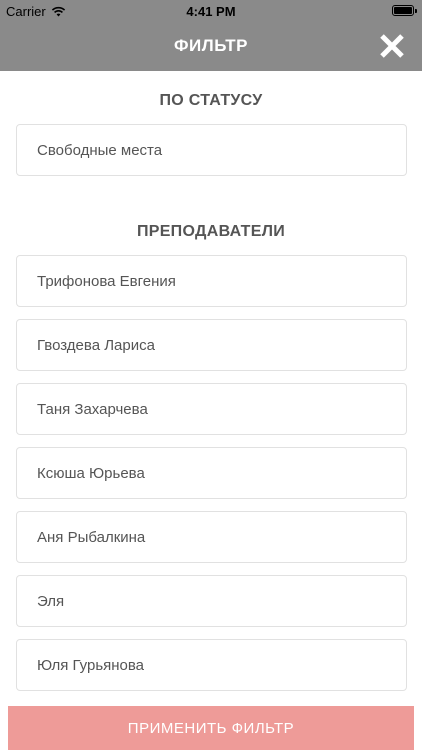 This screenshot has height=750, width=422. Describe the element at coordinates (91, 665) in the screenshot. I see `teacher-item-label: Юля Гурьянова` at that location.